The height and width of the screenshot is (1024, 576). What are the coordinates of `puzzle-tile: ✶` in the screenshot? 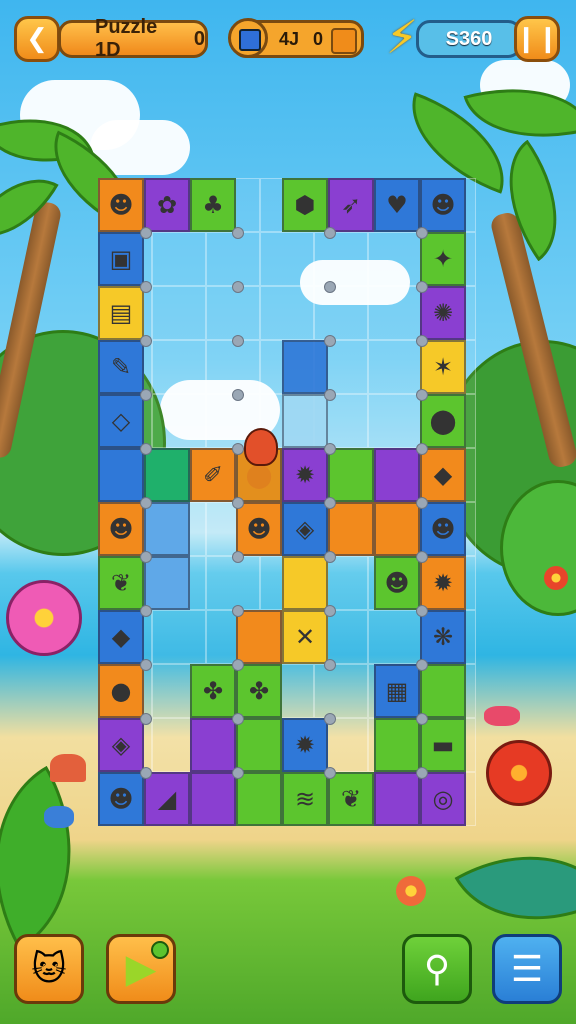 It's located at (443, 367).